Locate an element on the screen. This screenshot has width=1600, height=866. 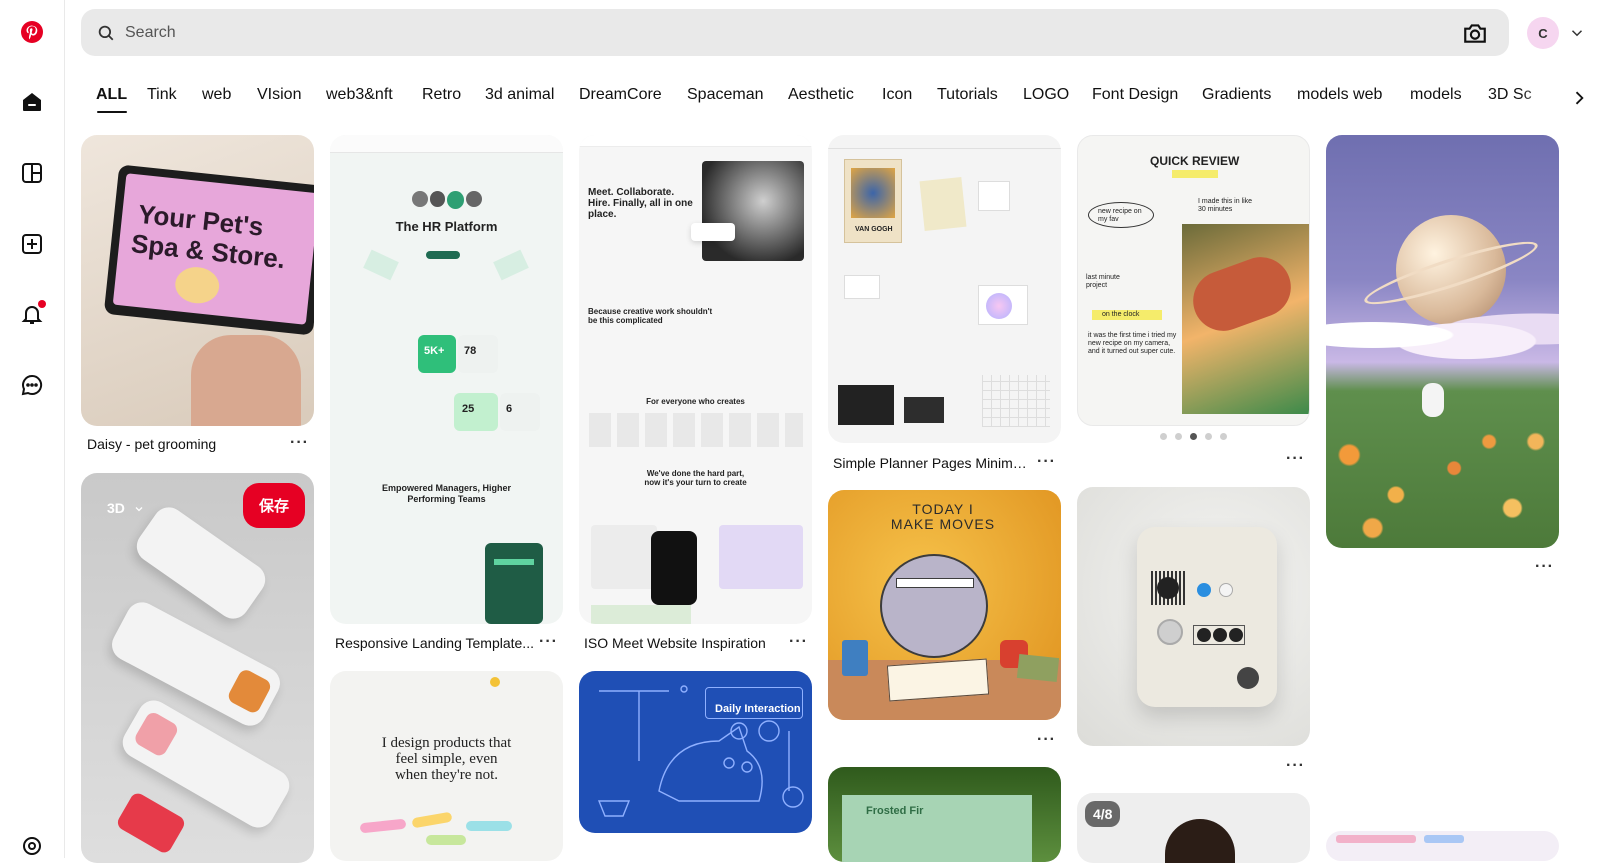
pinterest-logo-icon is located at coordinates (32, 32).